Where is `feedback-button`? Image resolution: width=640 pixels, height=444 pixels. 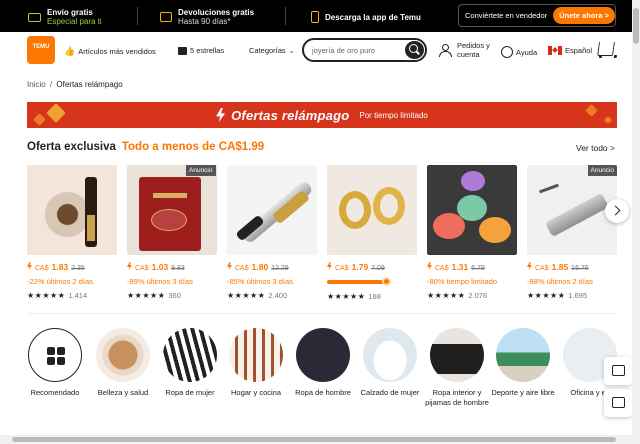 feedback-button is located at coordinates (618, 403).